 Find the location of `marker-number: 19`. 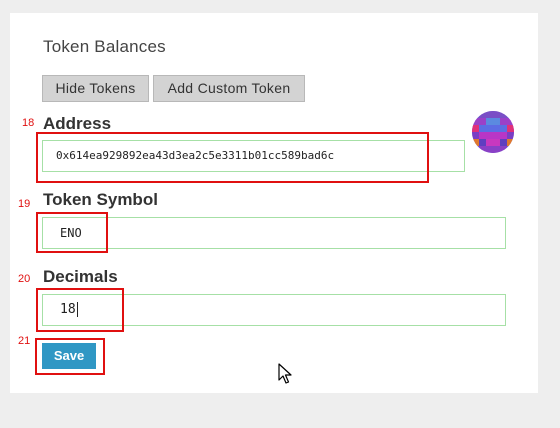

marker-number: 19 is located at coordinates (24, 204).